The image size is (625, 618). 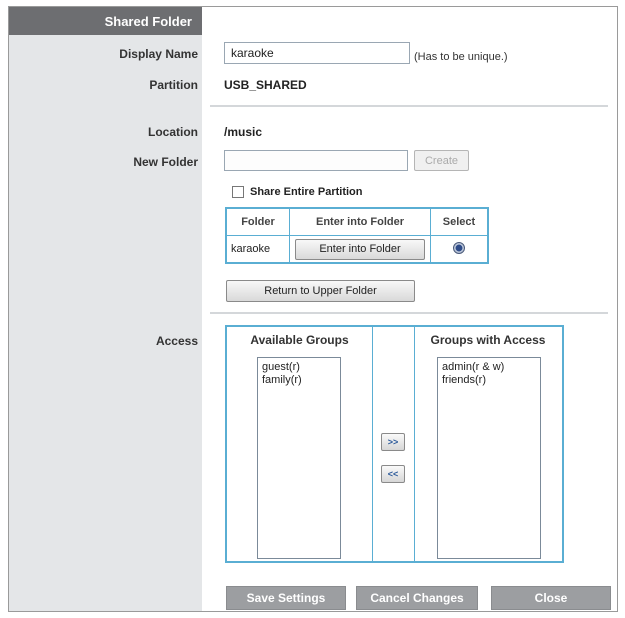 I want to click on access-label: Access, so click(x=176, y=341).